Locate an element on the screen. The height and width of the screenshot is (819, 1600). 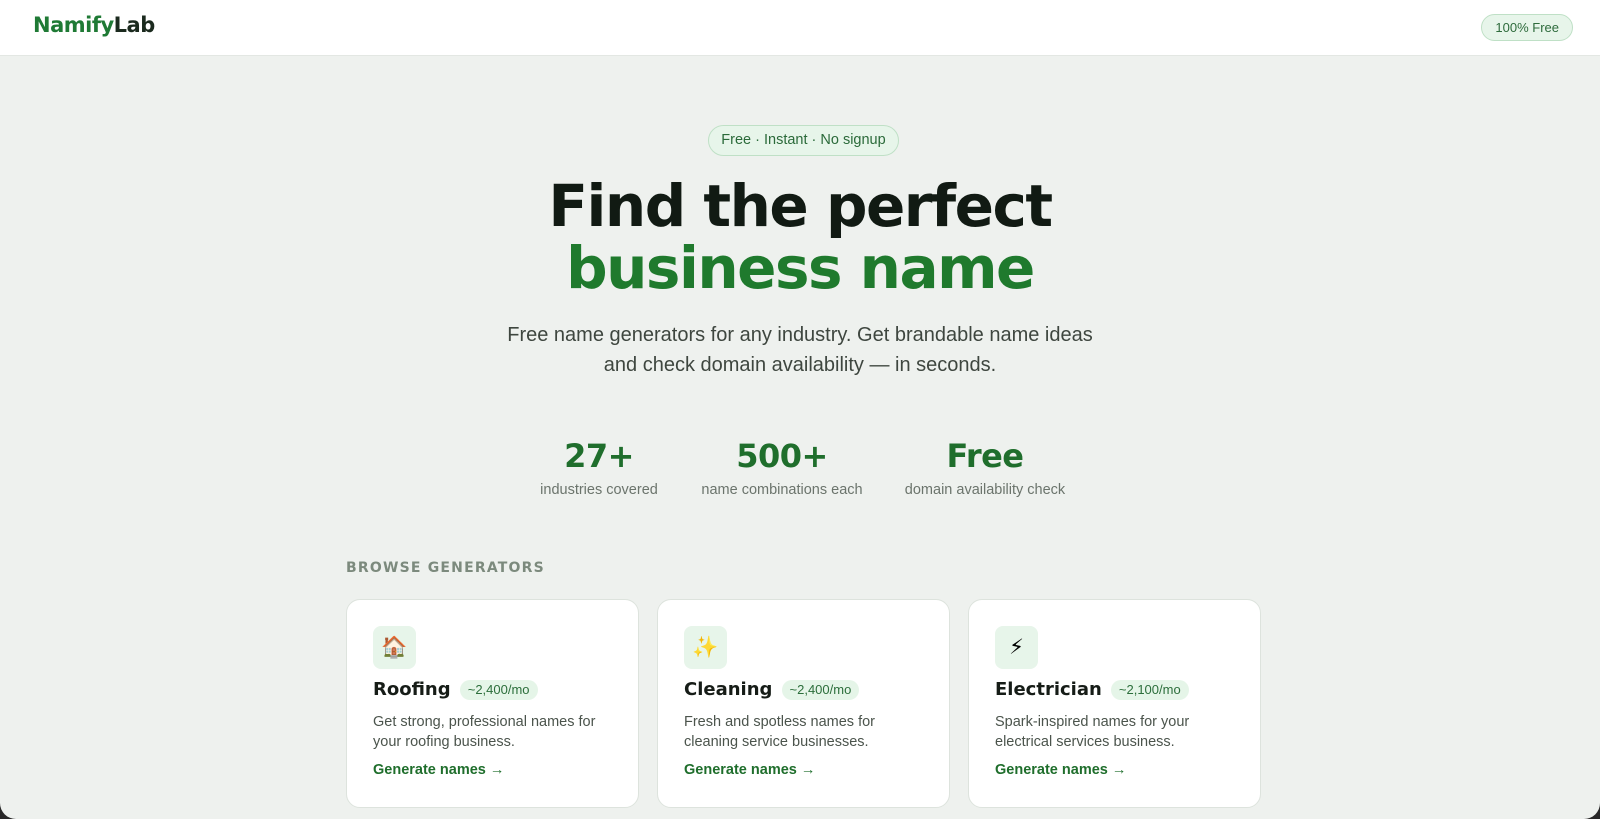
hero-title-line2: business name is located at coordinates (800, 268).